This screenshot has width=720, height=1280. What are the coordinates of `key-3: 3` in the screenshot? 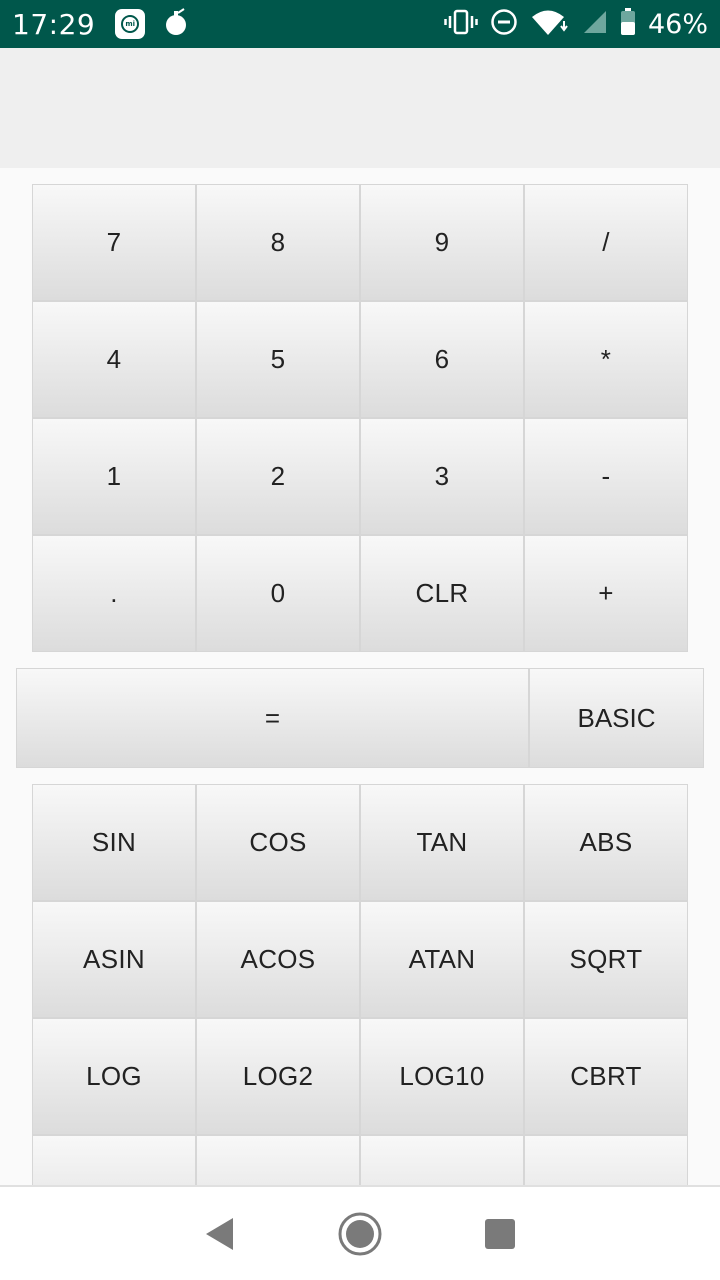 It's located at (442, 476).